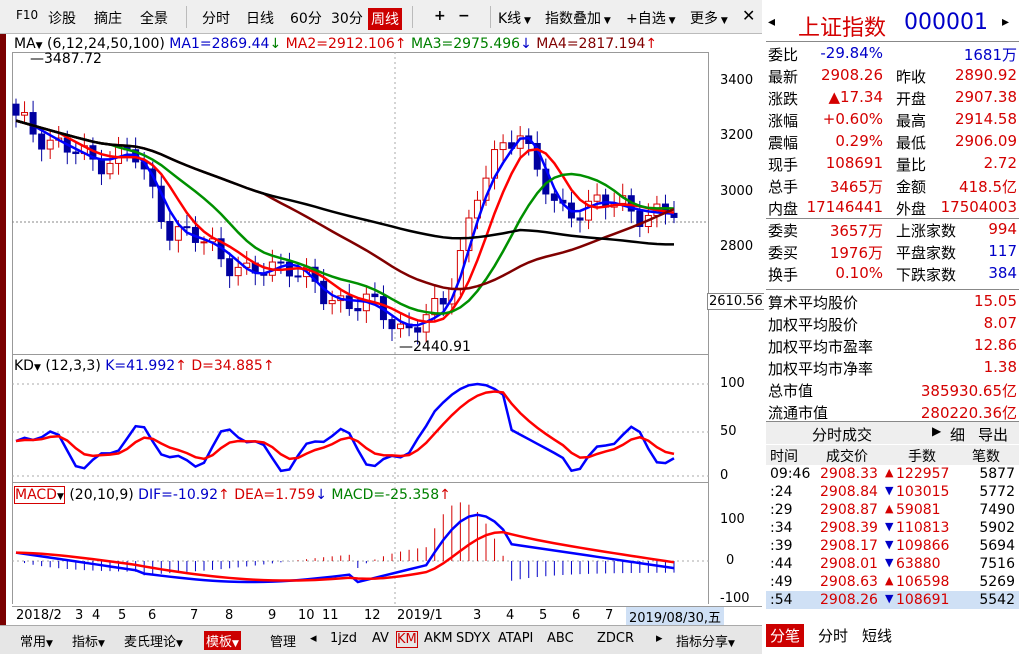 The height and width of the screenshot is (654, 1021). I want to click on tab-av: AV, so click(380, 638).